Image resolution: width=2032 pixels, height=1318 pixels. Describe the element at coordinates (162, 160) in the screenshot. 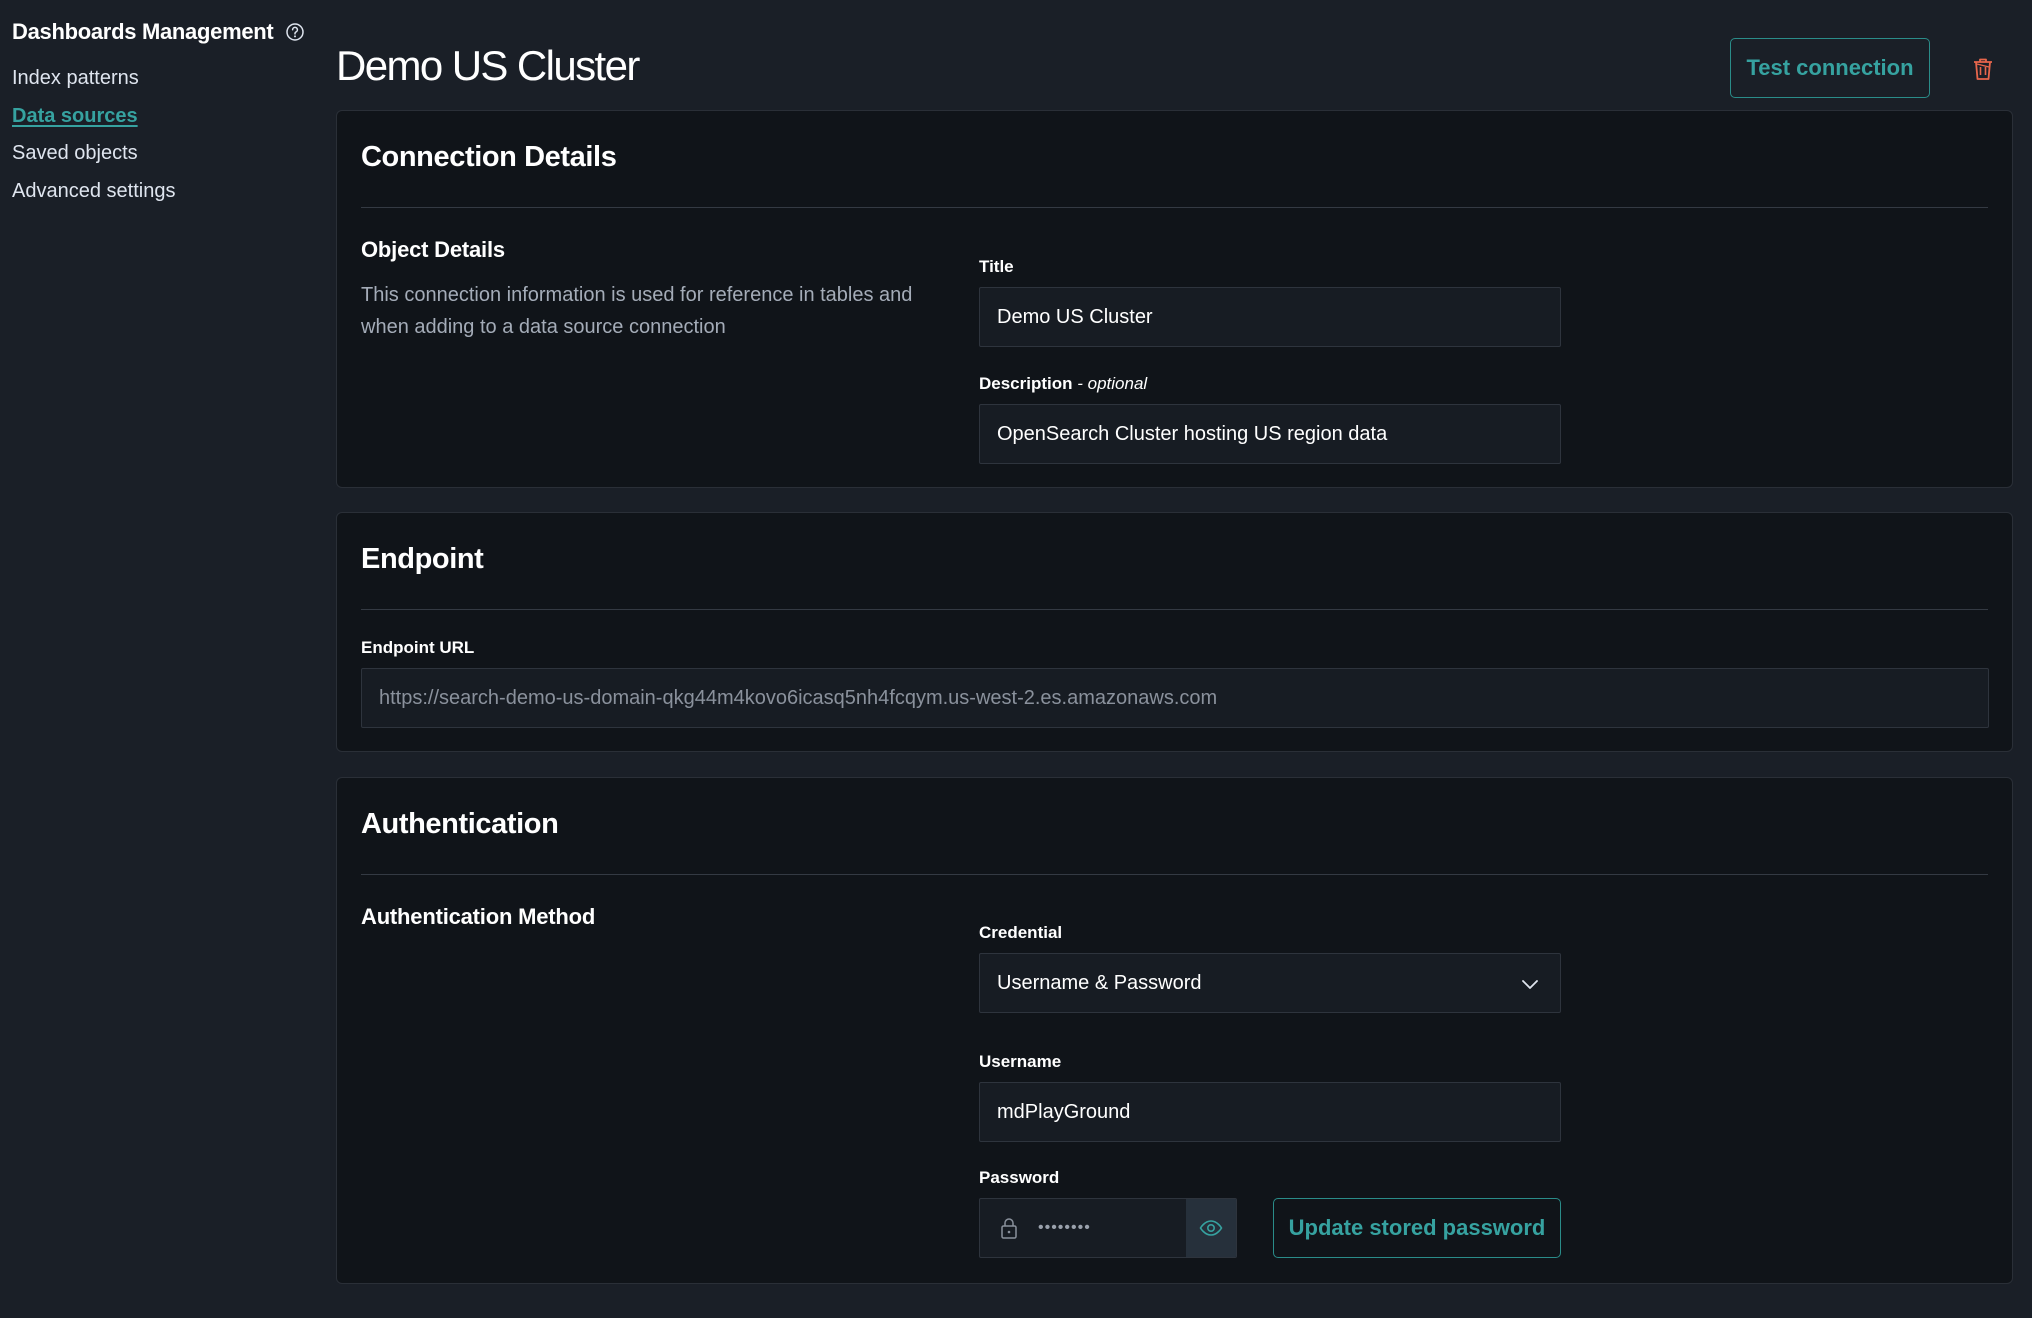

I see `sidebar-item-saved-objects: Saved objects` at that location.